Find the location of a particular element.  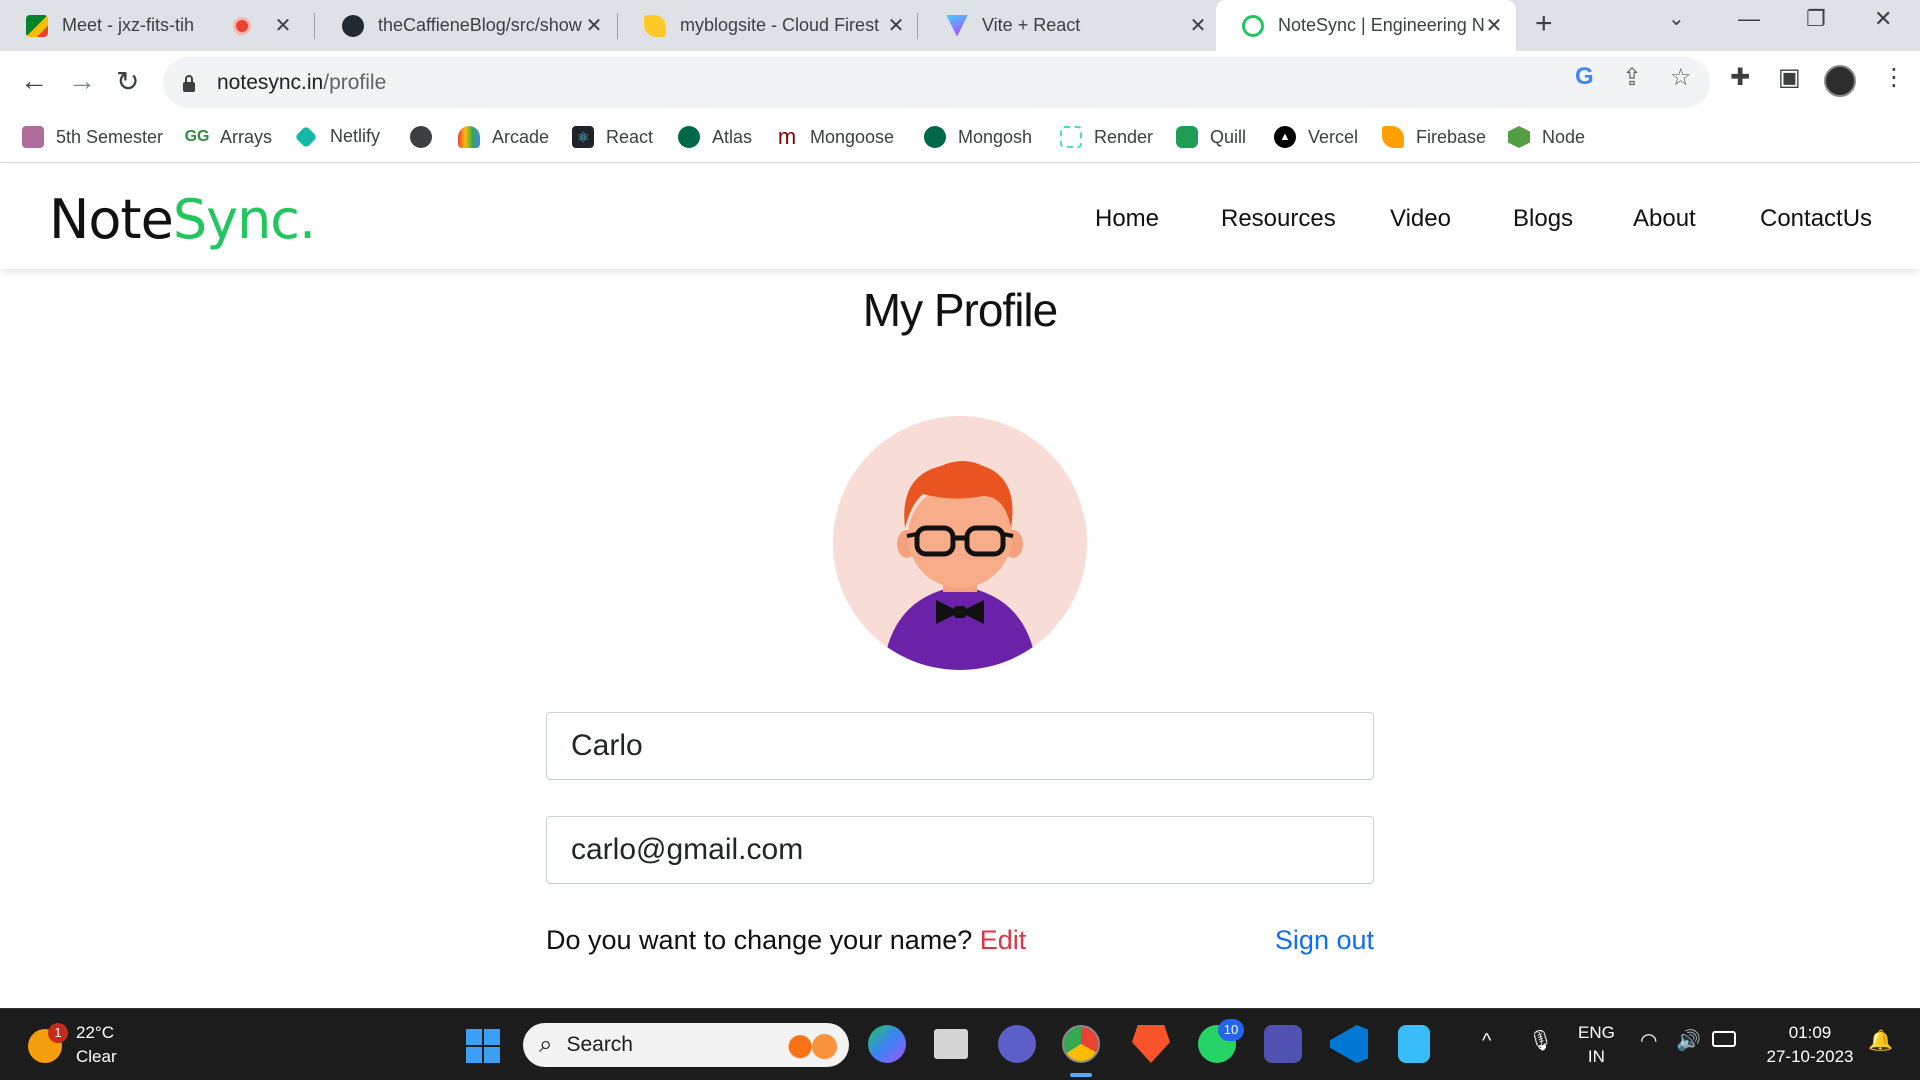

pumpkin-icon is located at coordinates (810, 1045).